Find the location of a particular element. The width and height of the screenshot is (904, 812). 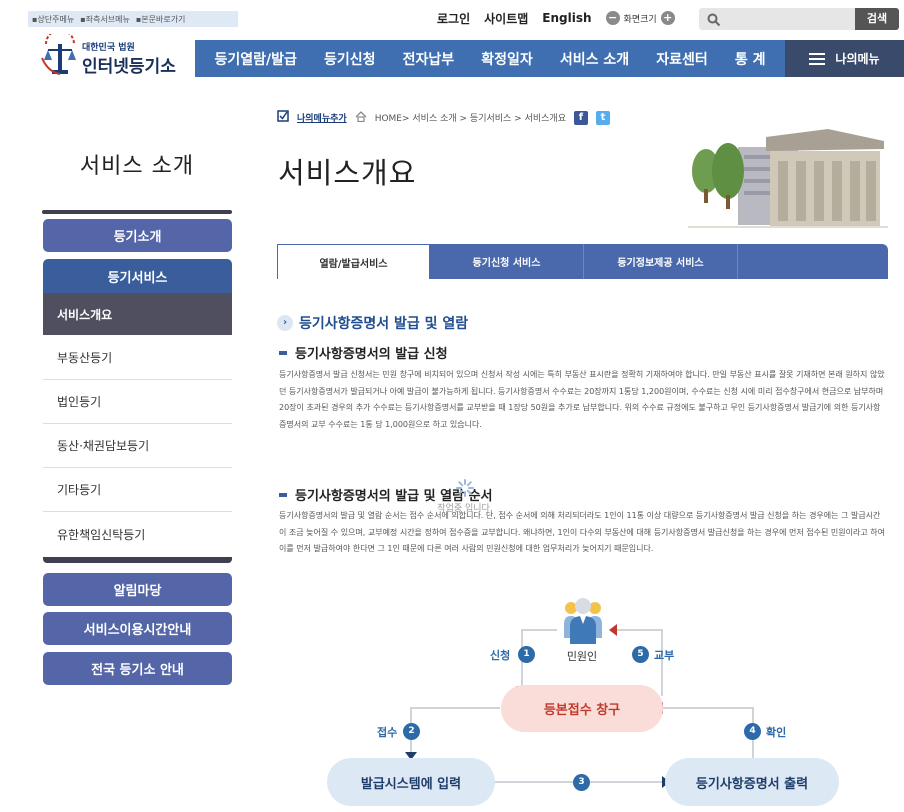

gnb-item-view-issue: 등기열람/발급 is located at coordinates (256, 59).